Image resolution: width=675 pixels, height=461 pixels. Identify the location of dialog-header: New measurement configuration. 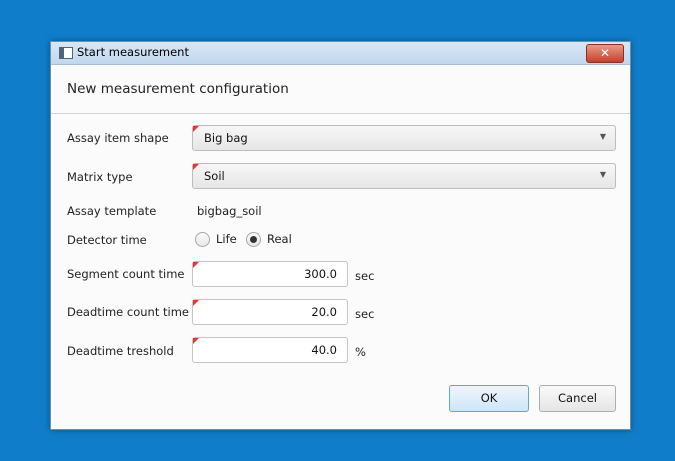
(178, 89).